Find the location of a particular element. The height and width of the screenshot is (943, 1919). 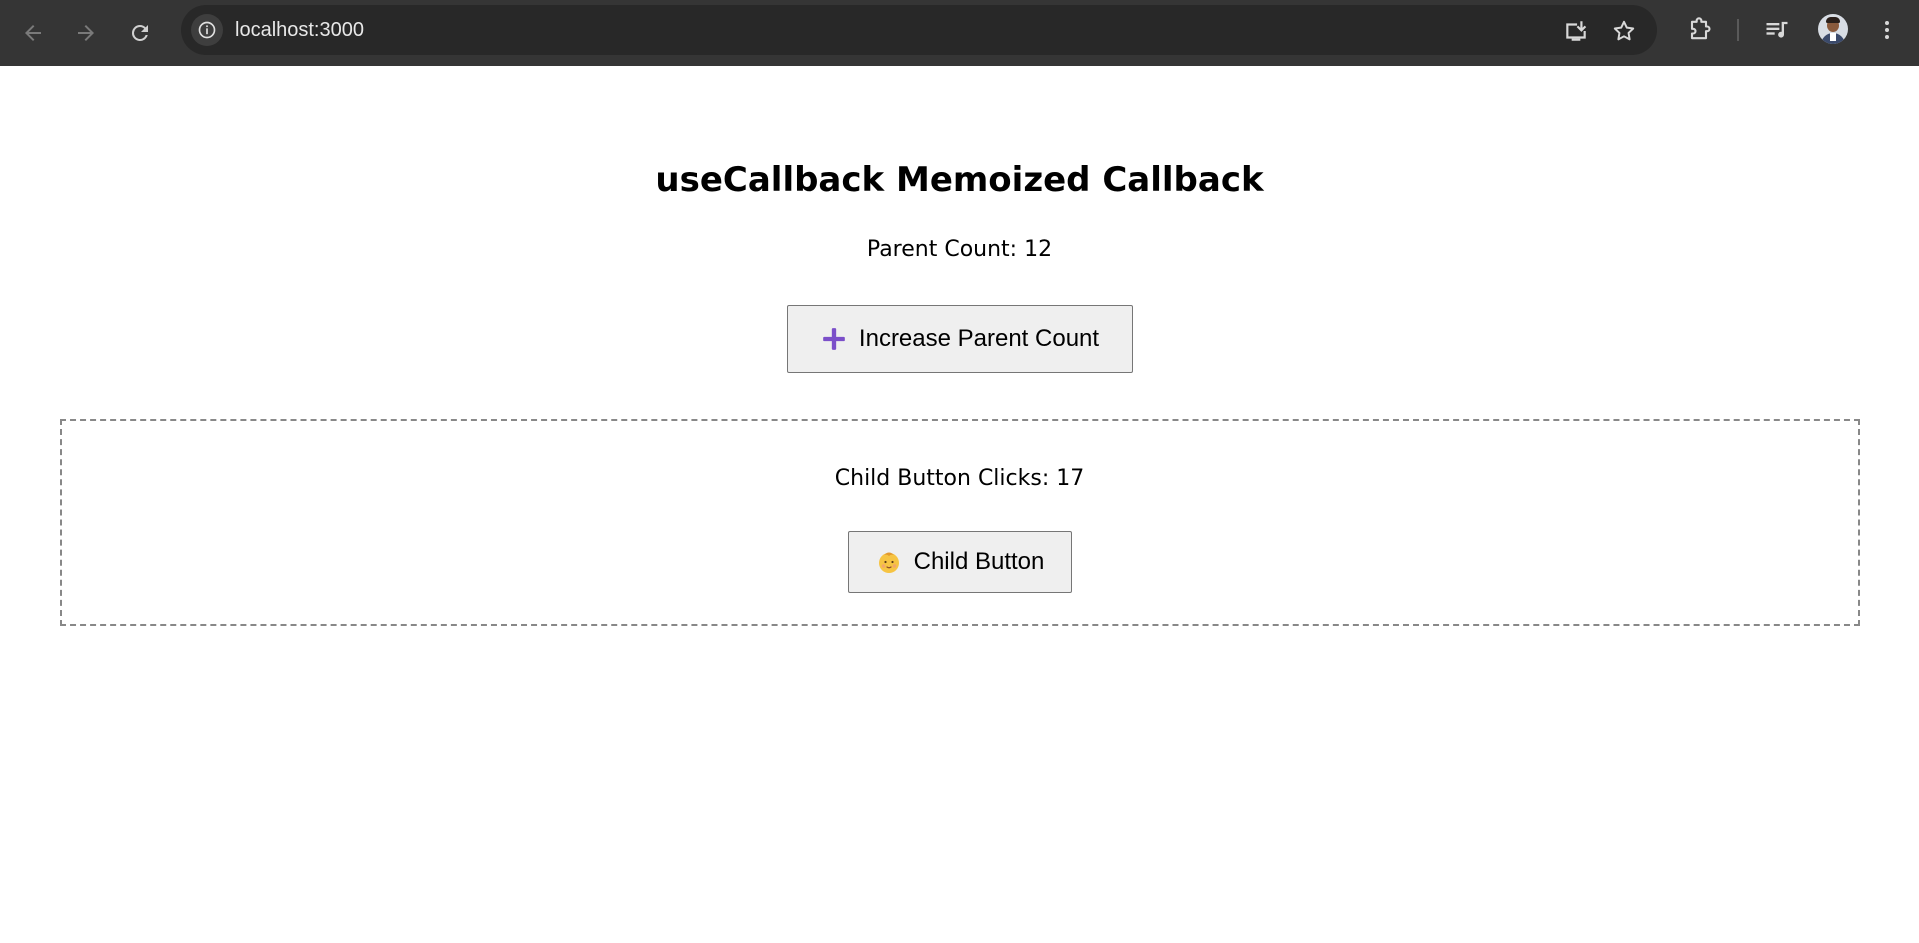

browser-toolbar: localhost:3000 is located at coordinates (959, 33).